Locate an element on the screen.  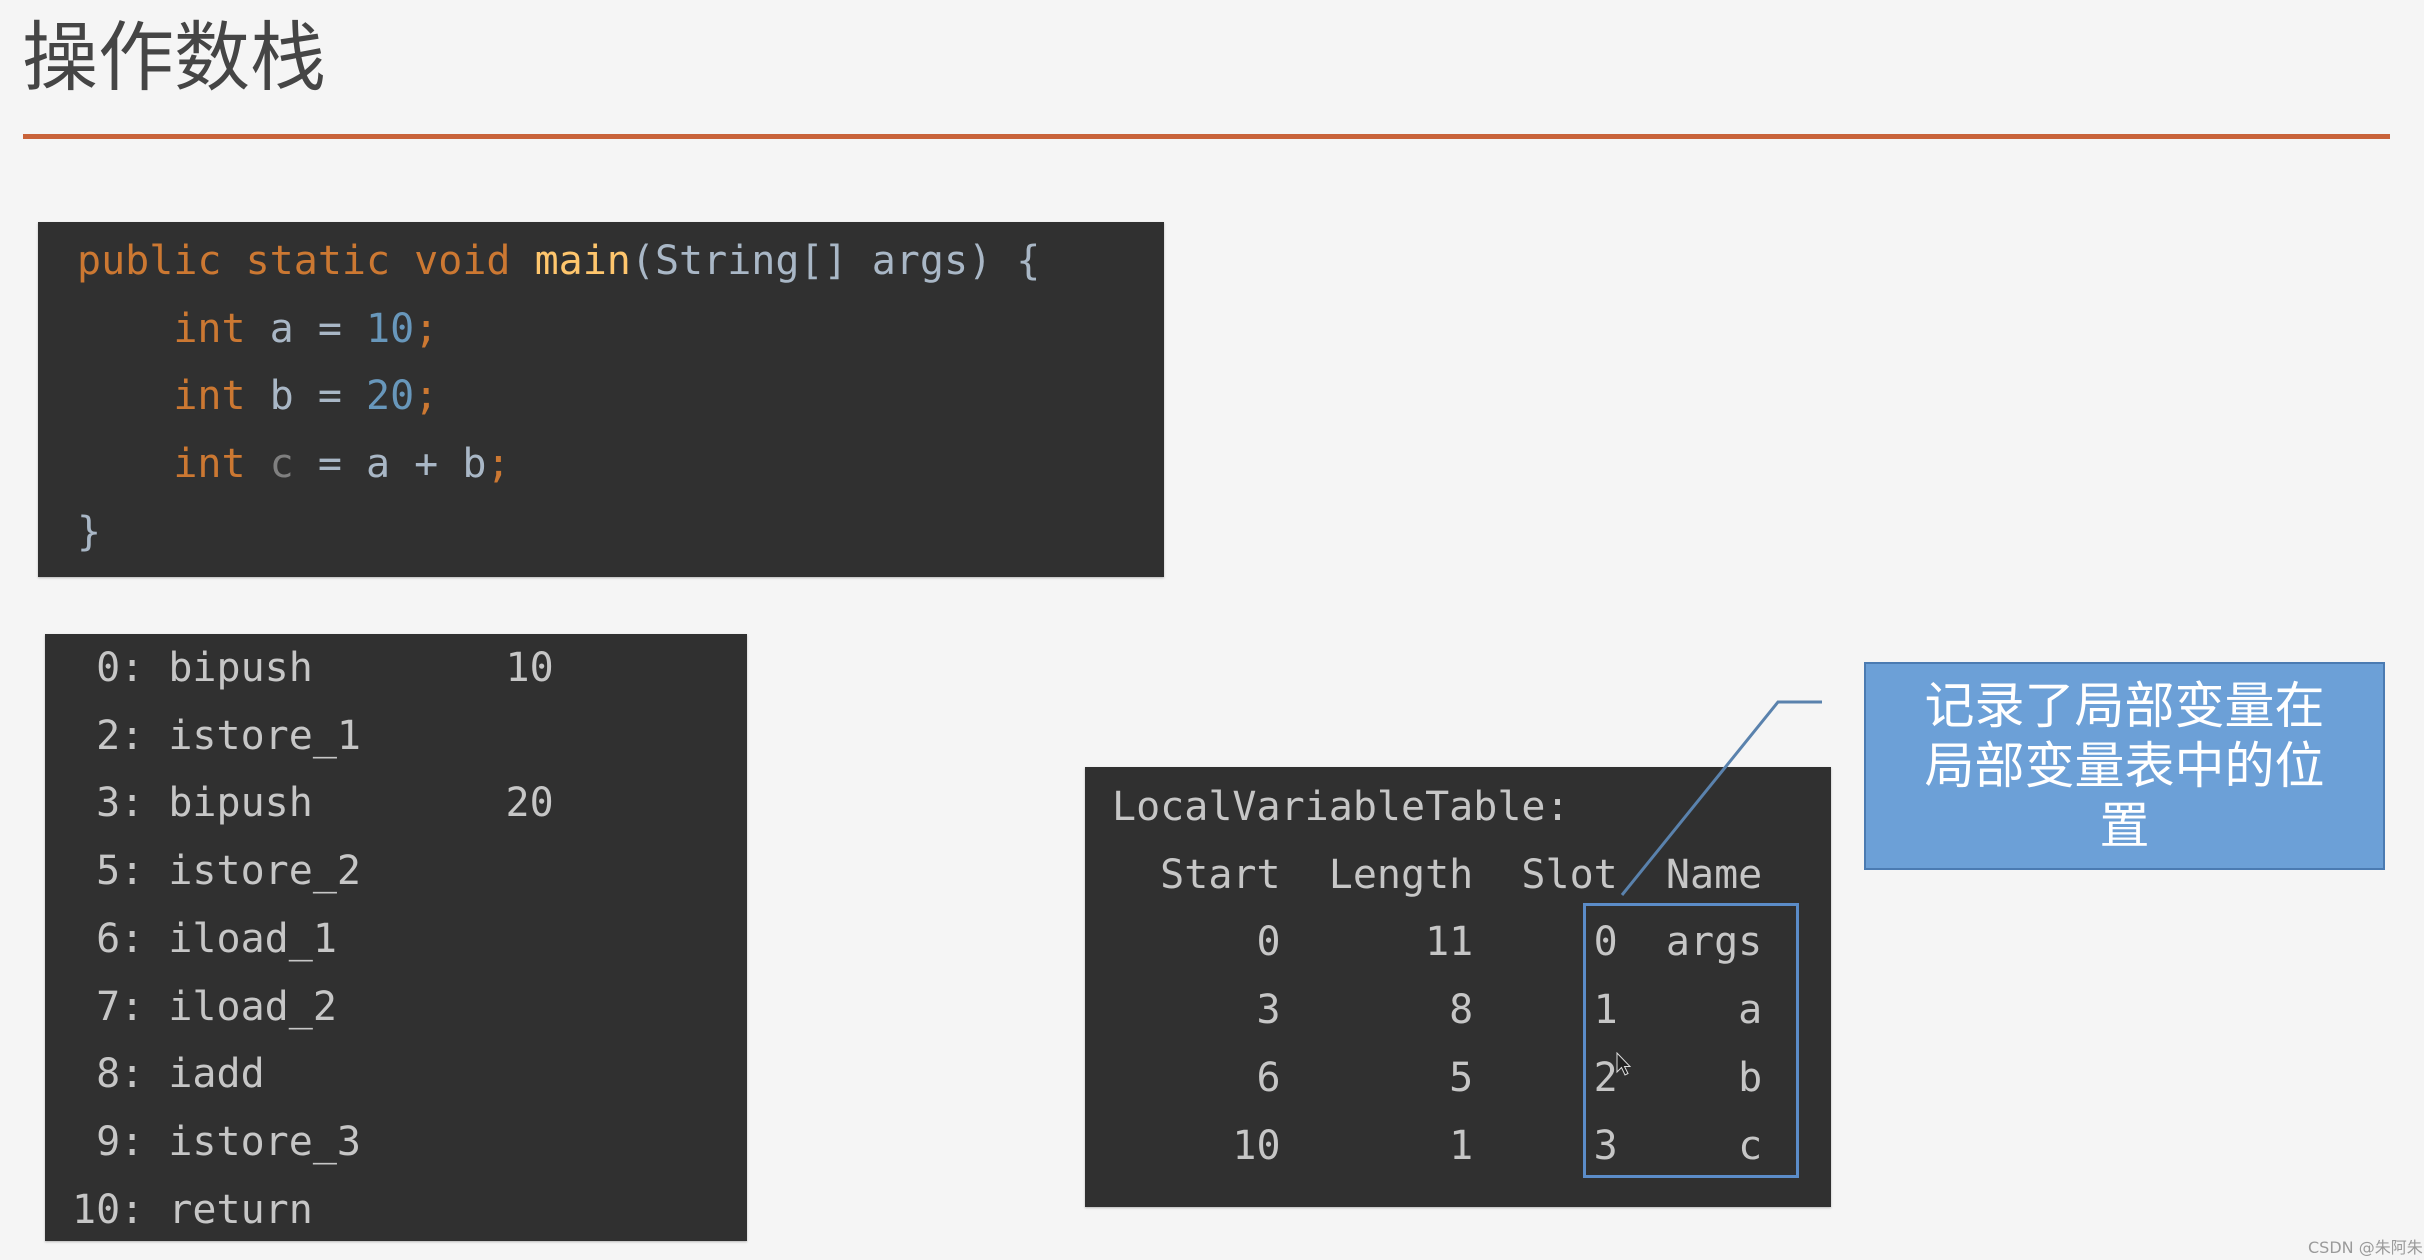
instruction-opcode: iload_1 is located at coordinates (337, 938).